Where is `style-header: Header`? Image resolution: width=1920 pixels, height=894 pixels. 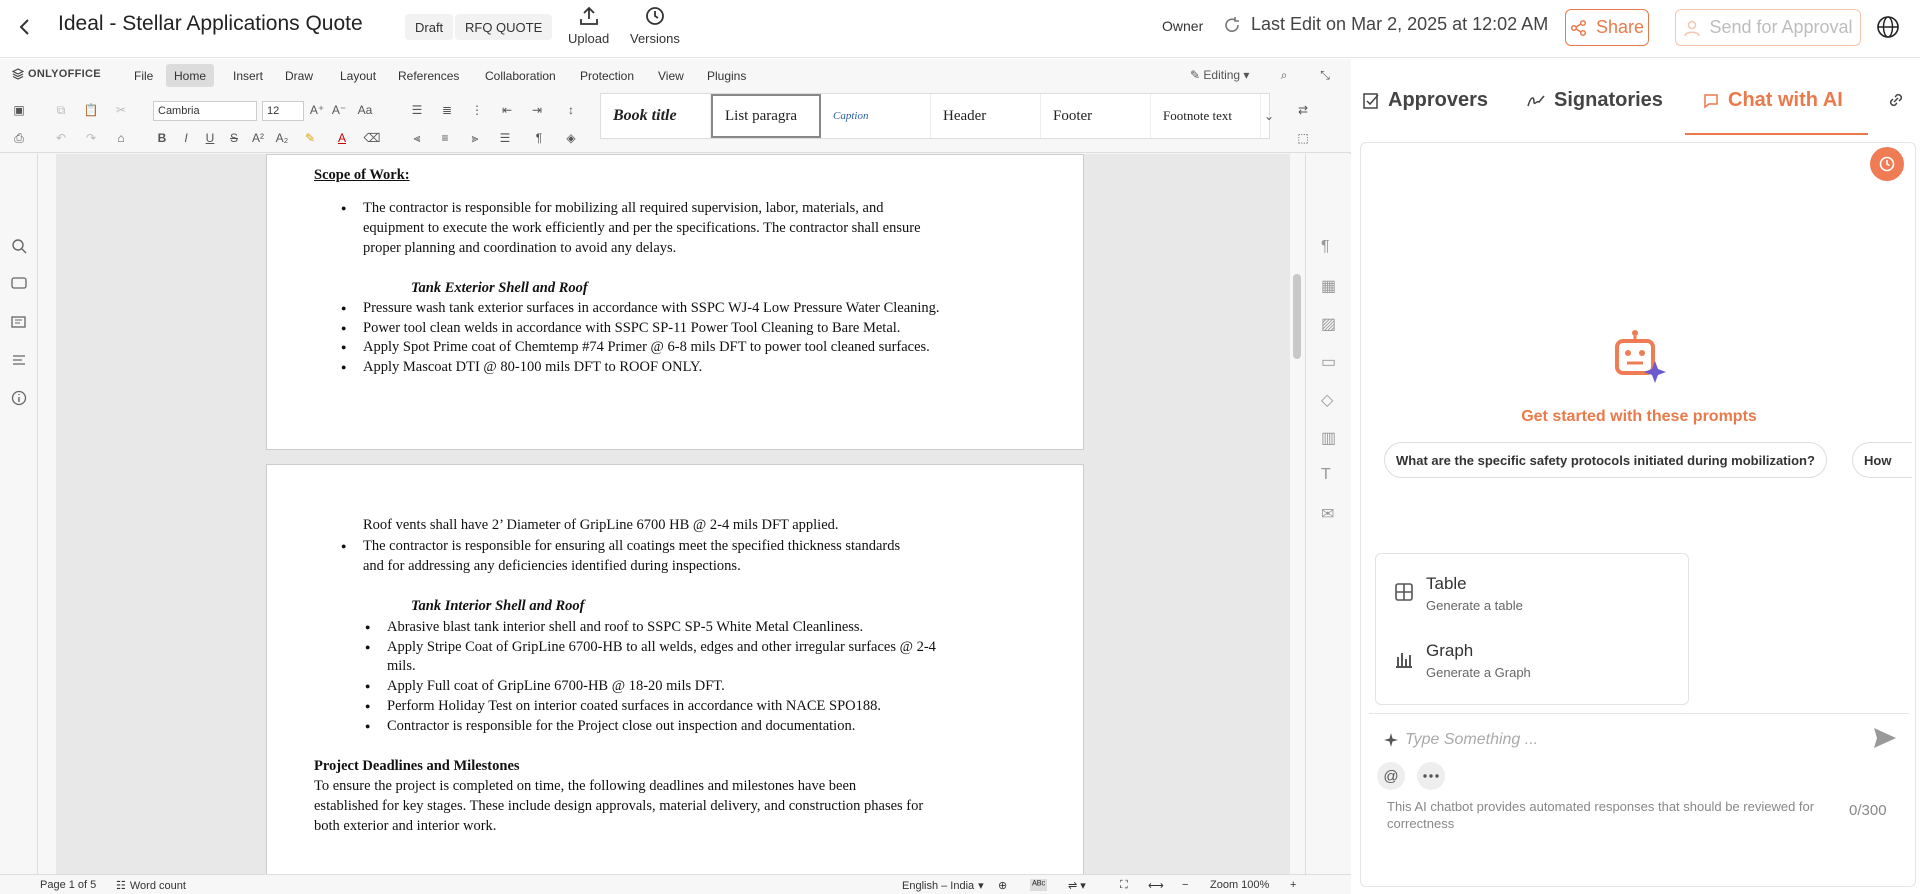
style-header: Header is located at coordinates (986, 116).